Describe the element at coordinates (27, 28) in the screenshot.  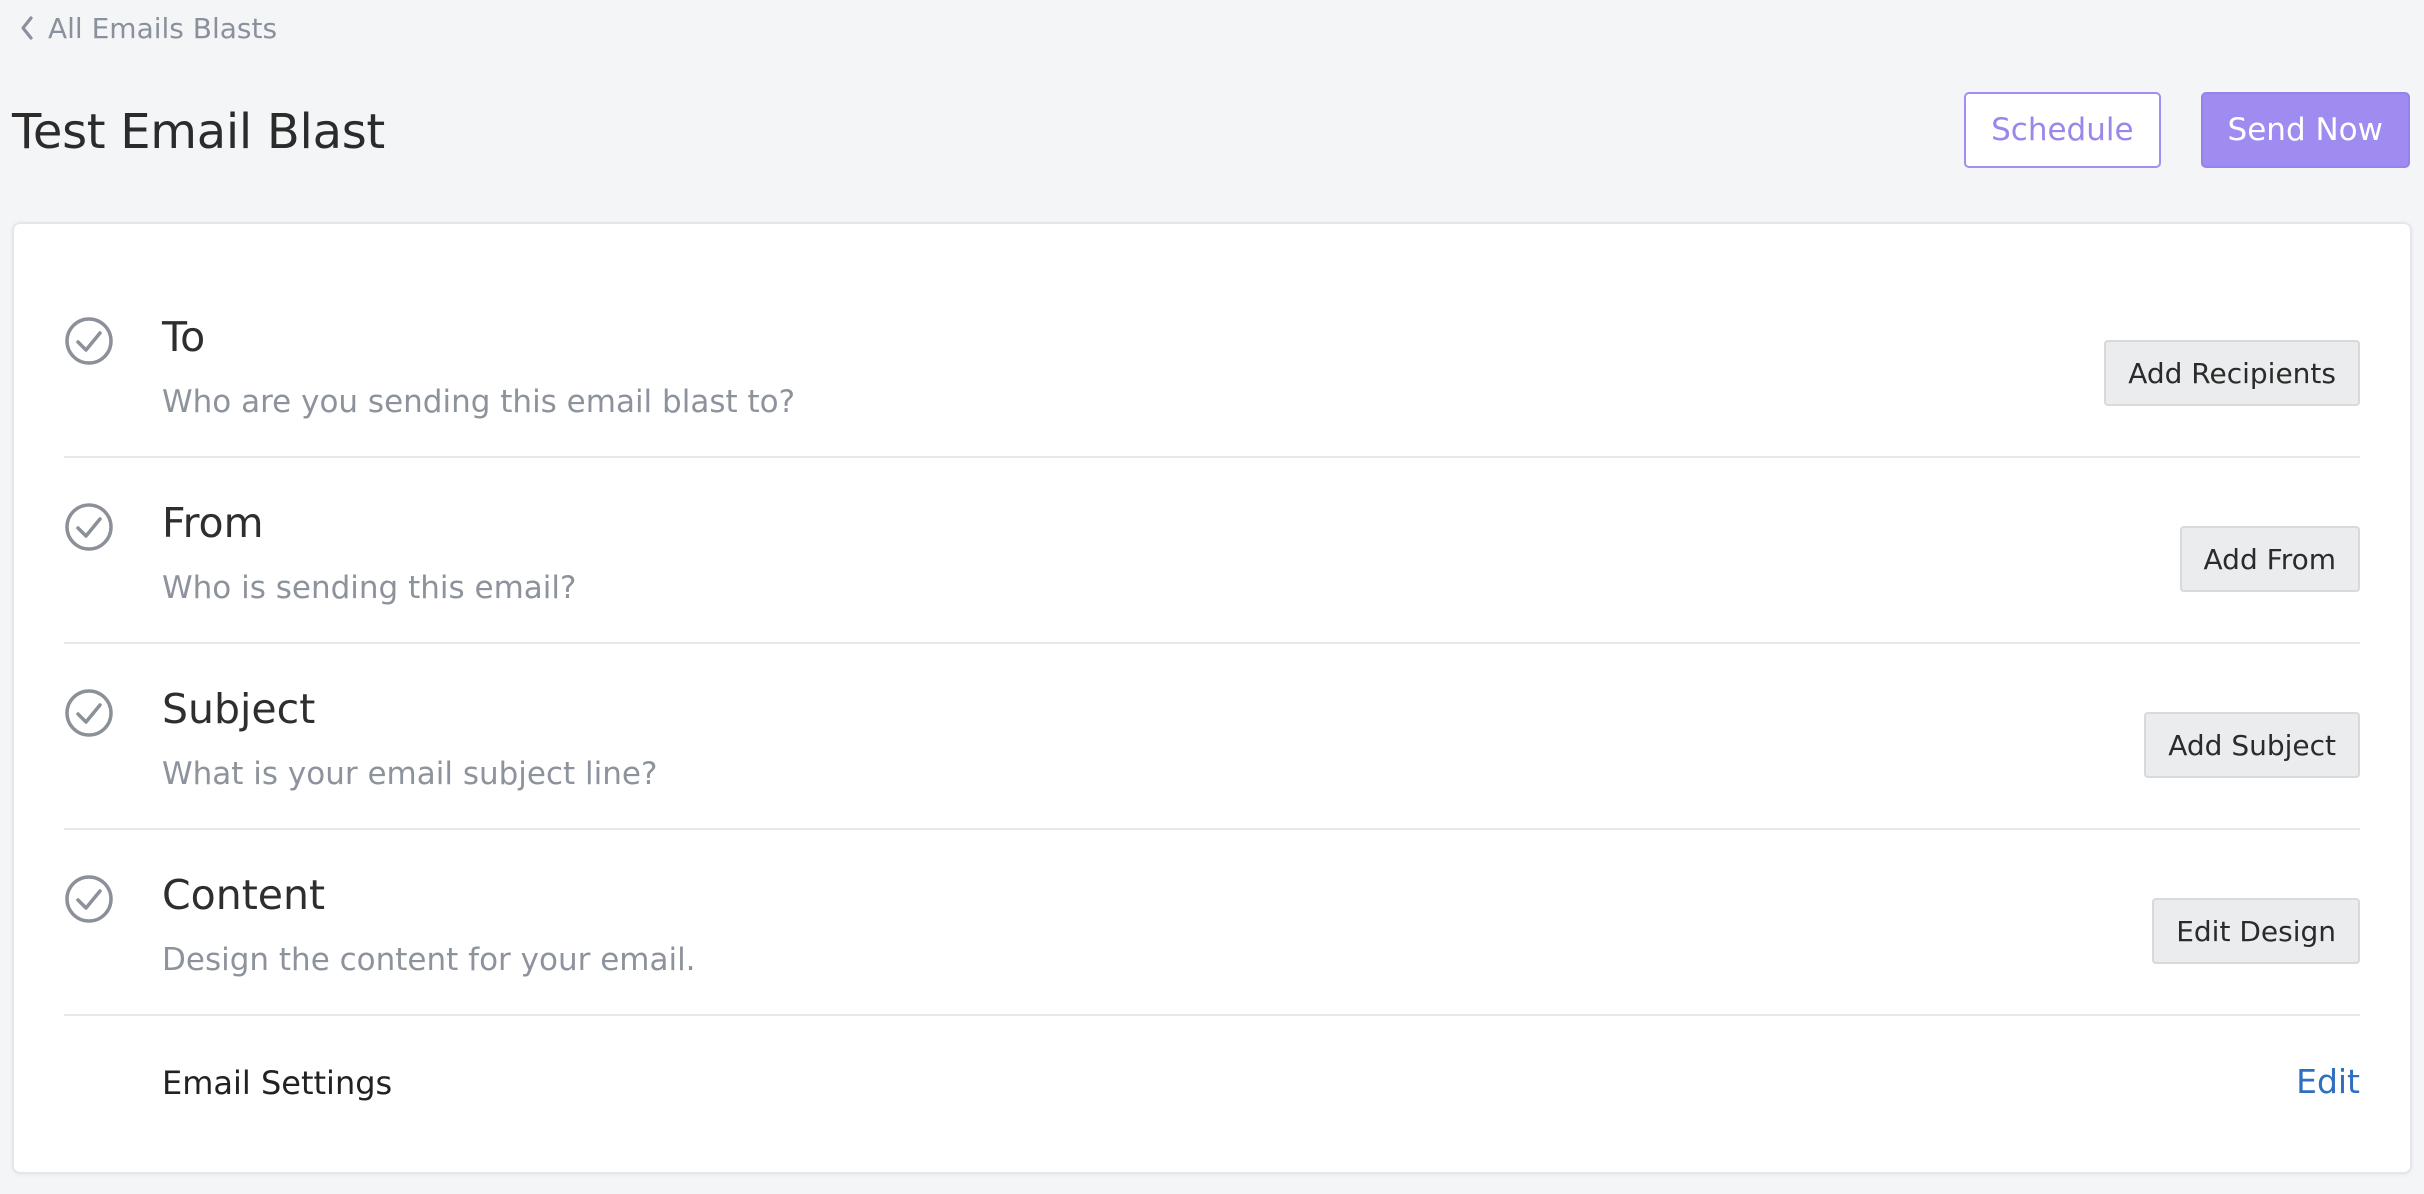
I see `chevron-left-icon` at that location.